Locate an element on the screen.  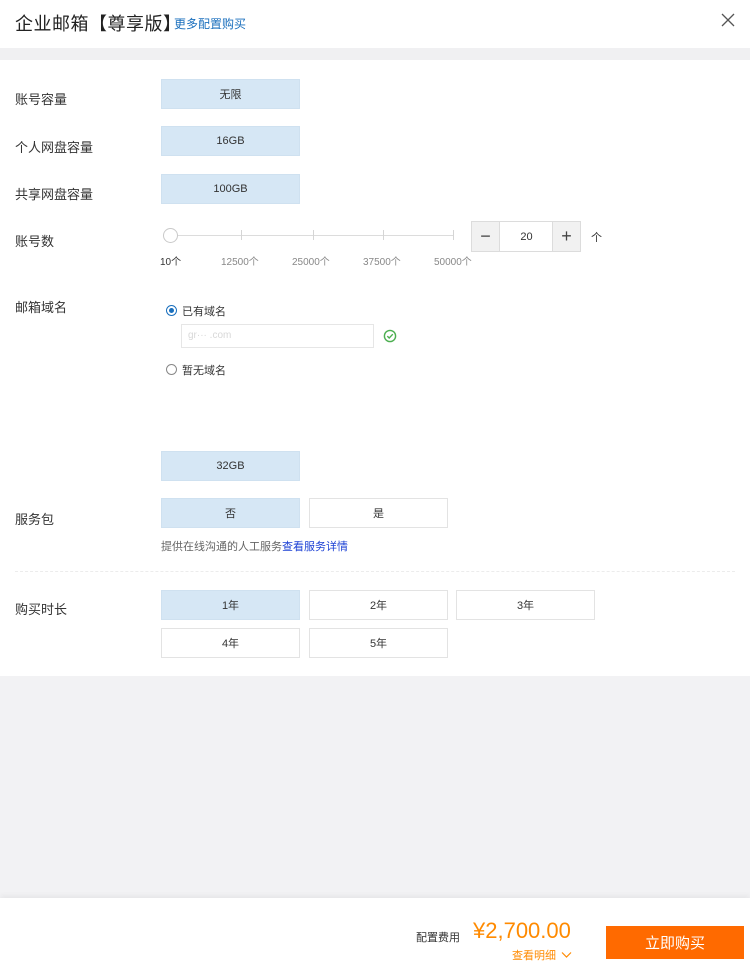
radio-no-domain is located at coordinates (171, 369).